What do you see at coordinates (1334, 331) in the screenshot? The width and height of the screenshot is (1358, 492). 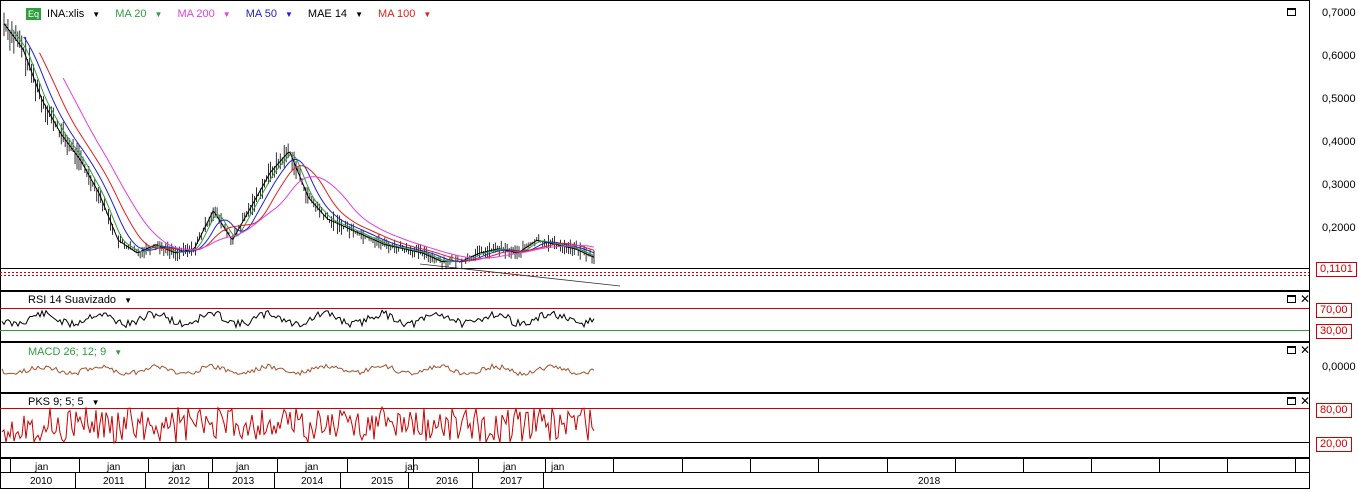 I see `rsi-lower-level: 30,00` at bounding box center [1334, 331].